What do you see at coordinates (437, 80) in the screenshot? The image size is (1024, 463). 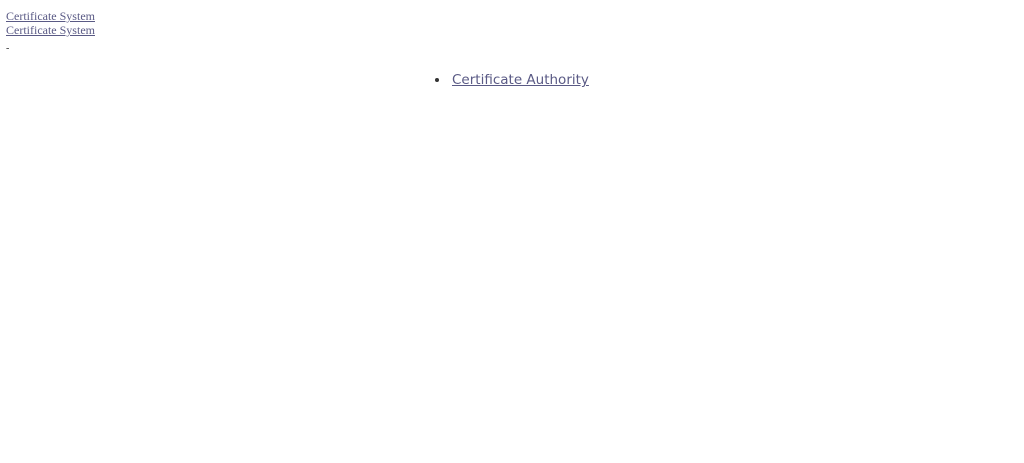 I see `bullet-icon` at bounding box center [437, 80].